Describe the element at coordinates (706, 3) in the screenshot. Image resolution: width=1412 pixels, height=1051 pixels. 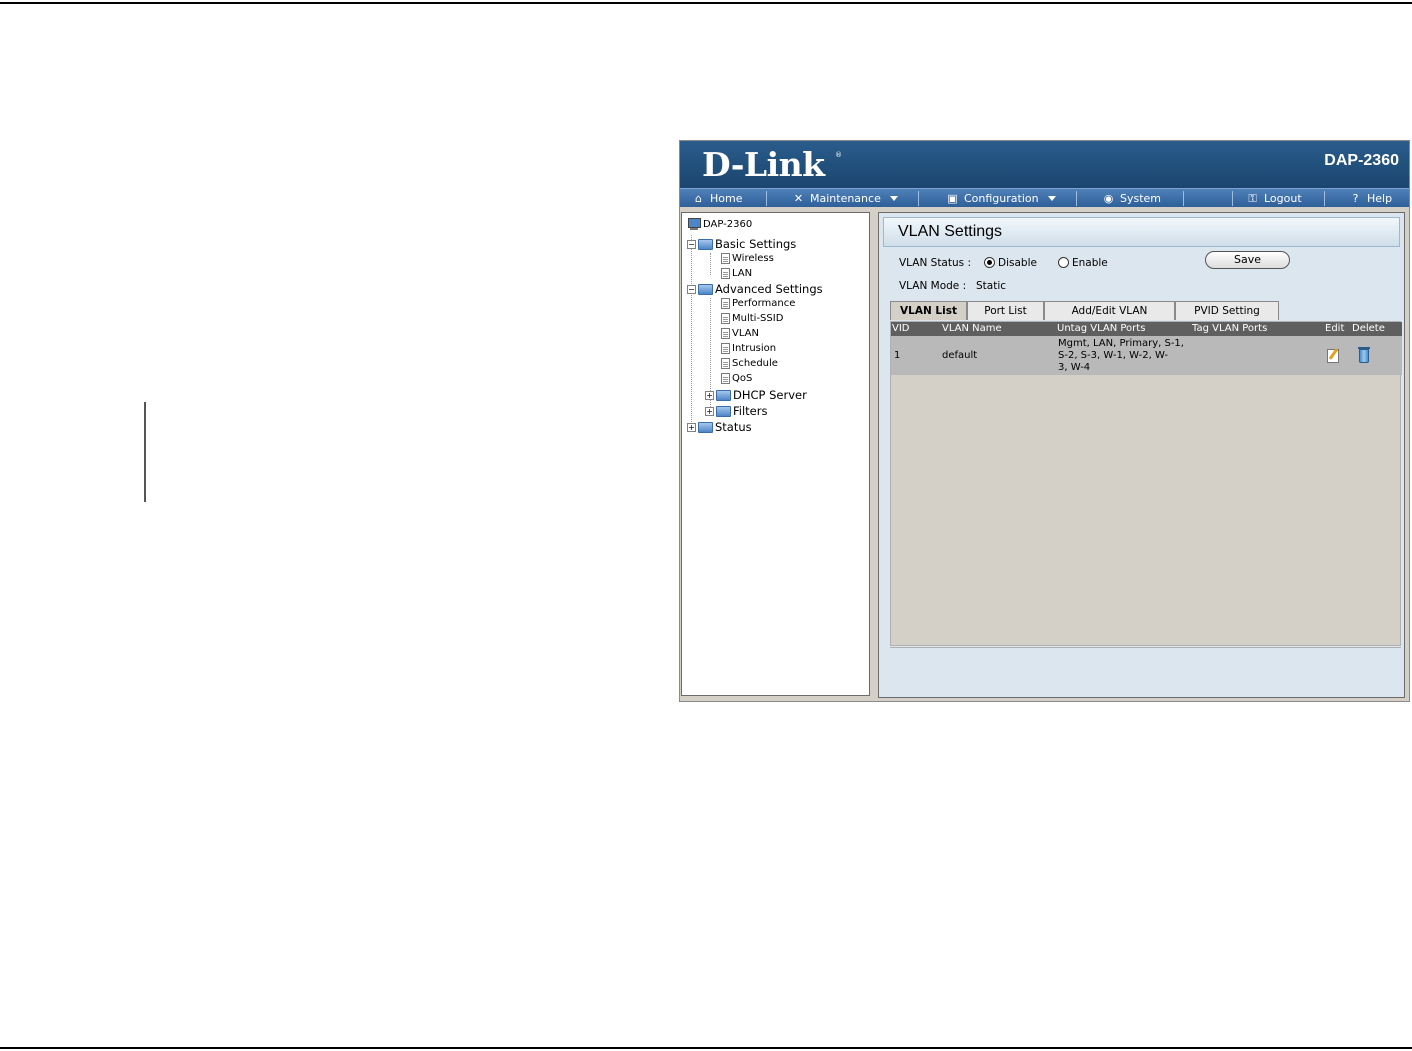
I see `page-top-rule` at that location.